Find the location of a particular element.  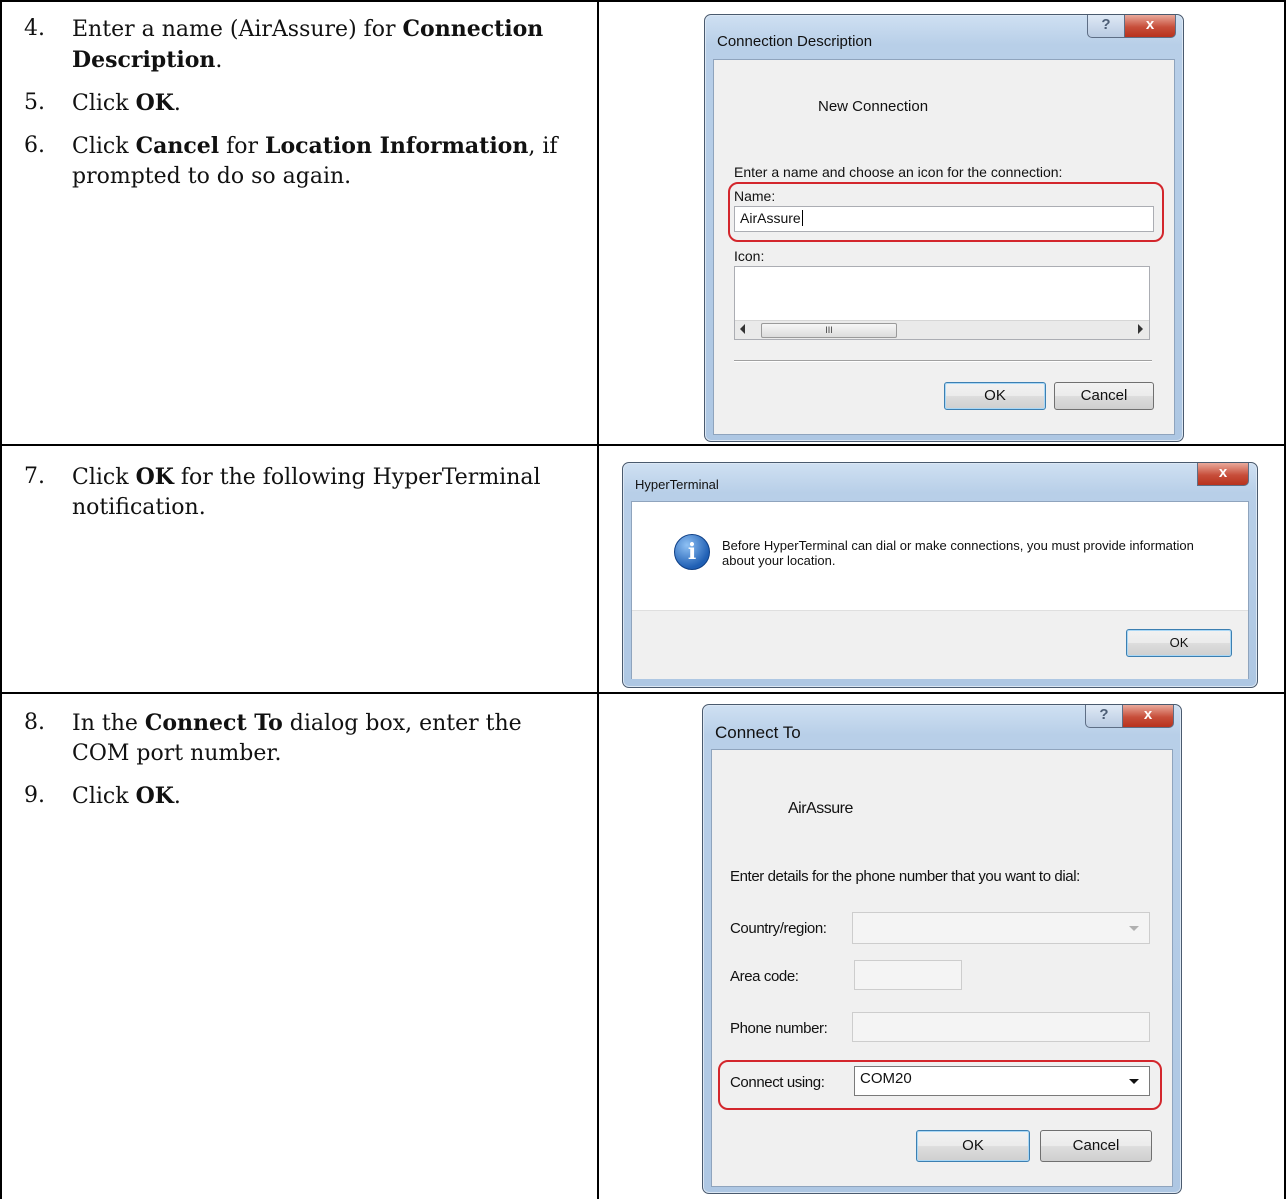

name-label: Name: is located at coordinates (755, 196).